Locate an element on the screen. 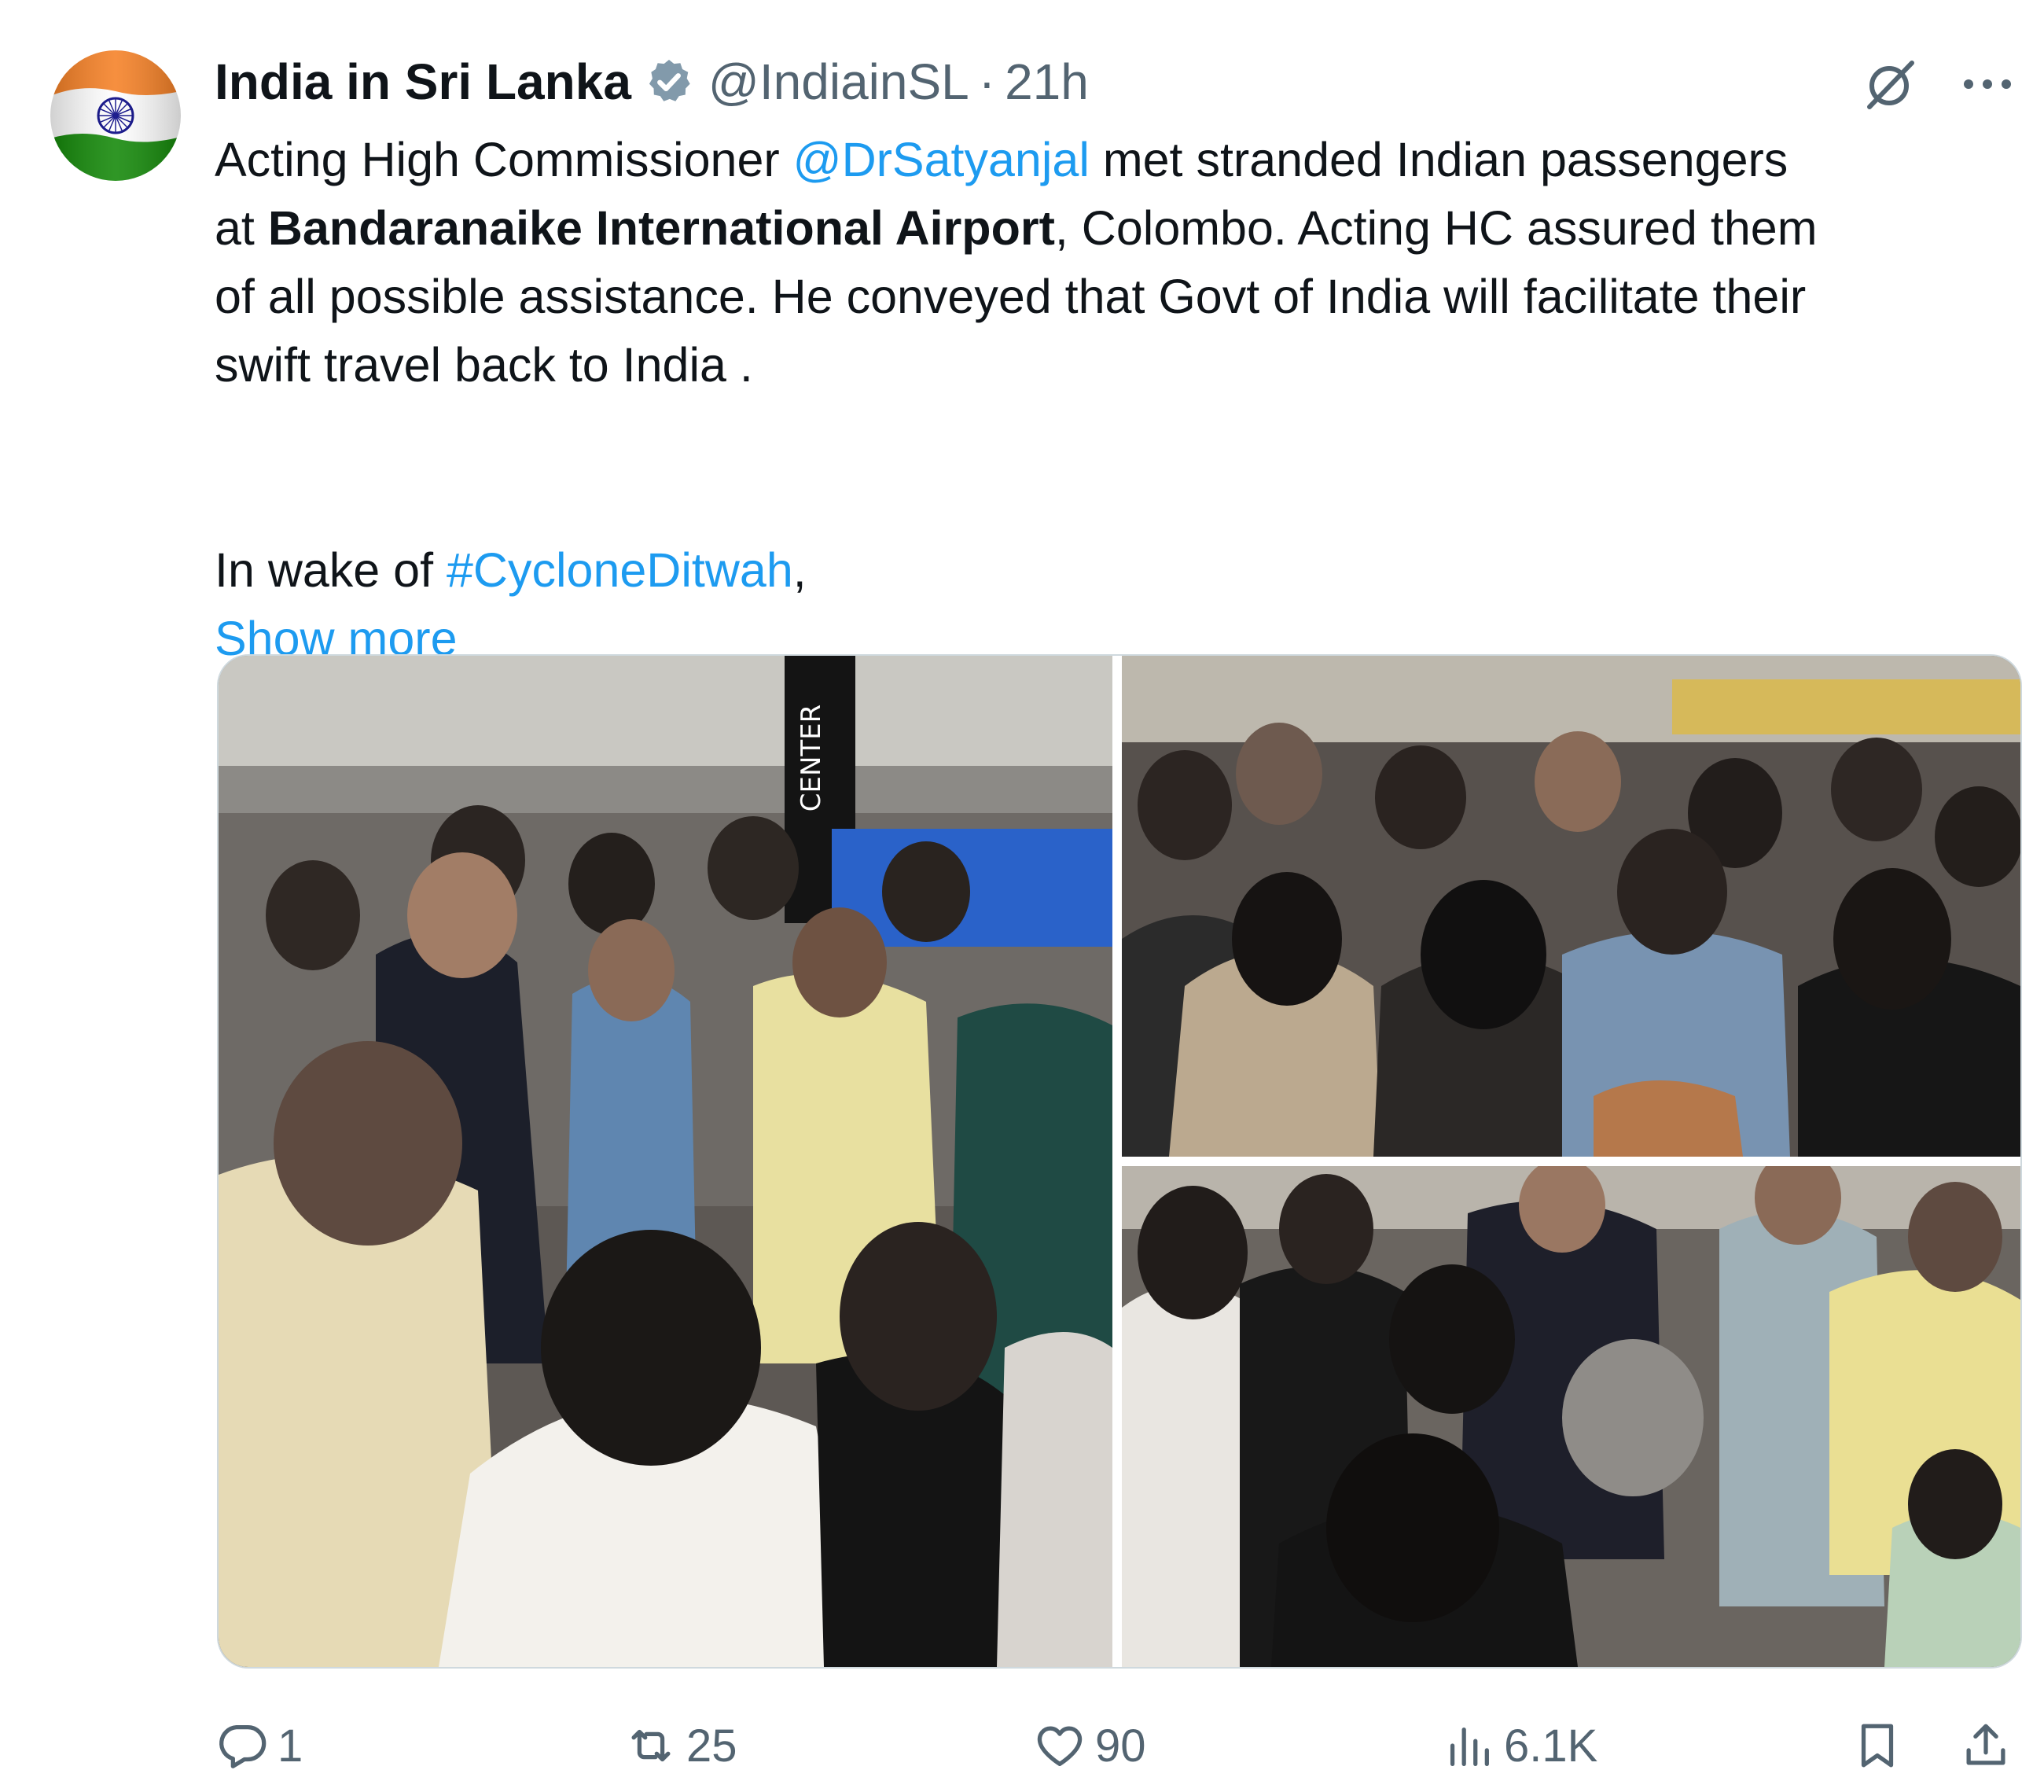  like-count: 90 is located at coordinates (1120, 1746).